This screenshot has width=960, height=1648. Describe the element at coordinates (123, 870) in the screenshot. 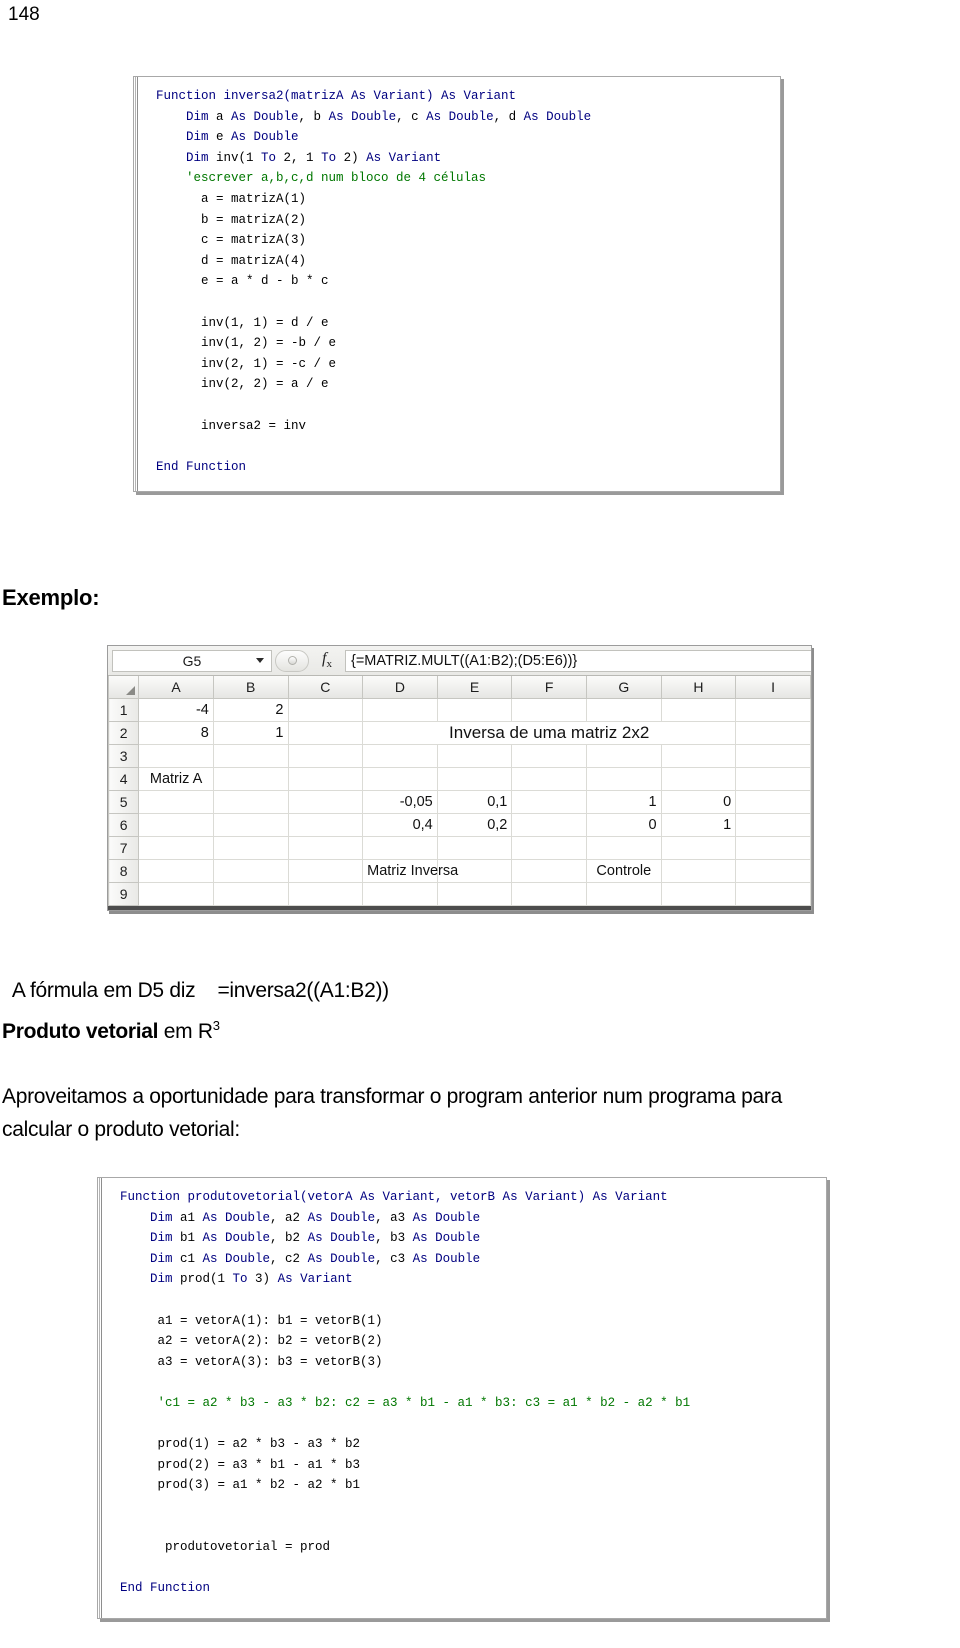

I see `row-header-8: 8` at that location.